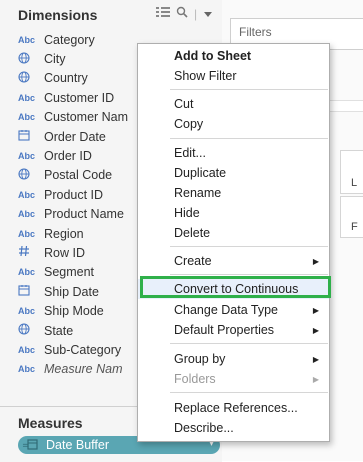 This screenshot has width=363, height=462. I want to click on filters-label: Filters, so click(255, 32).